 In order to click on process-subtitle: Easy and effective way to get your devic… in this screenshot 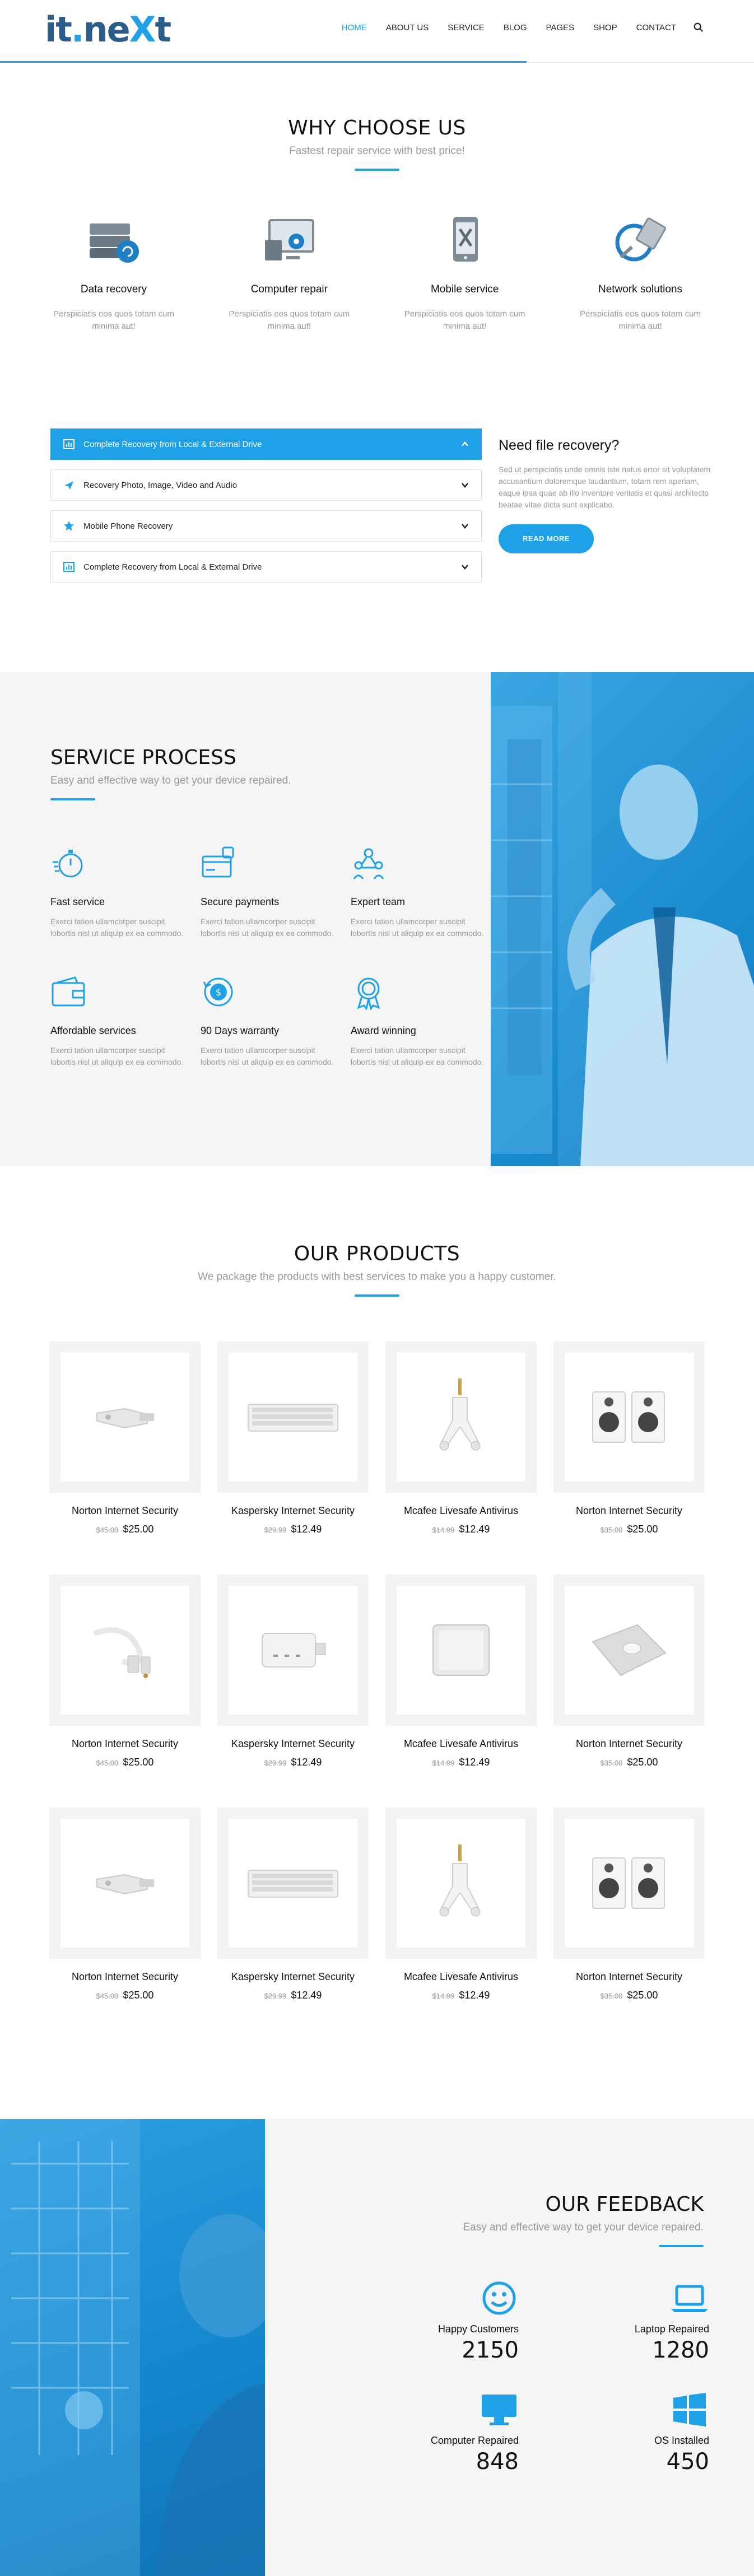, I will do `click(171, 780)`.